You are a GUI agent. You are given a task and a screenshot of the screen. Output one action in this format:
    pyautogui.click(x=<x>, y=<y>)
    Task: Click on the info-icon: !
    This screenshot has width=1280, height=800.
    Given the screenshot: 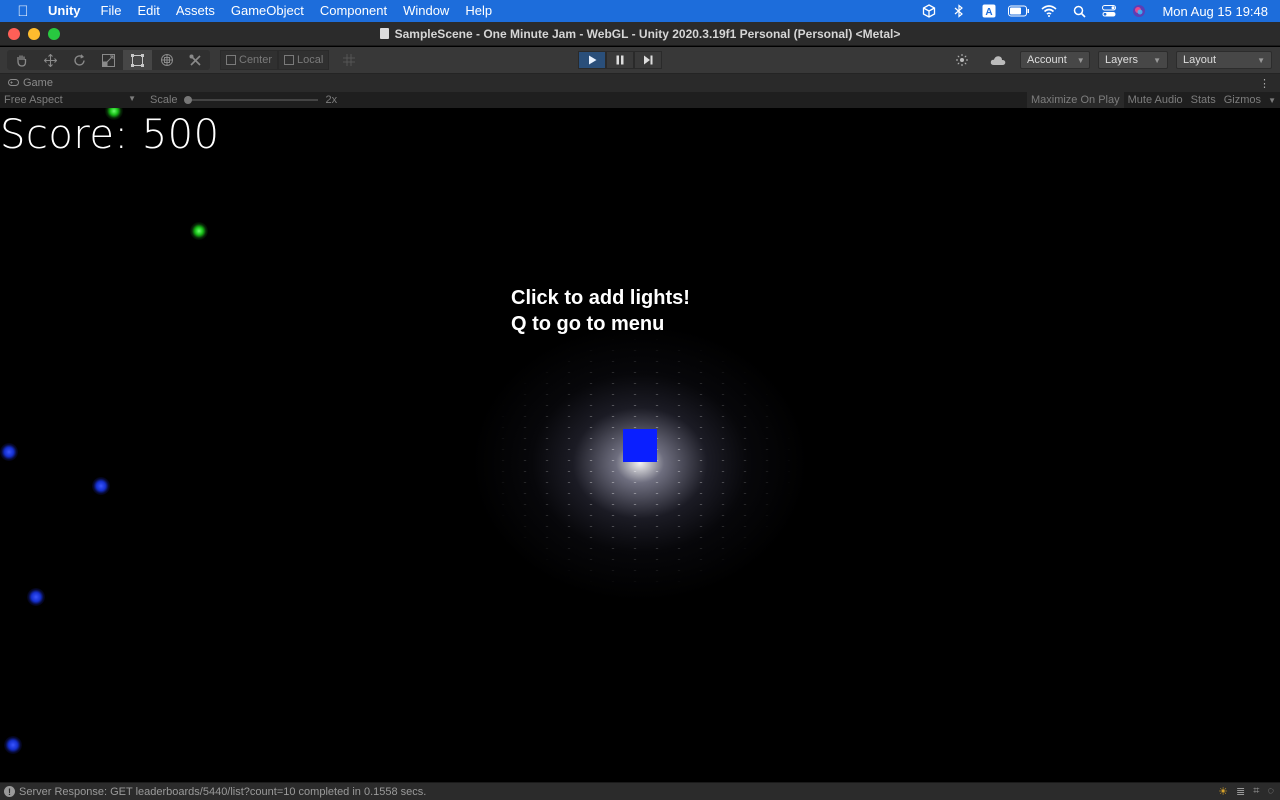 What is the action you would take?
    pyautogui.click(x=9, y=791)
    